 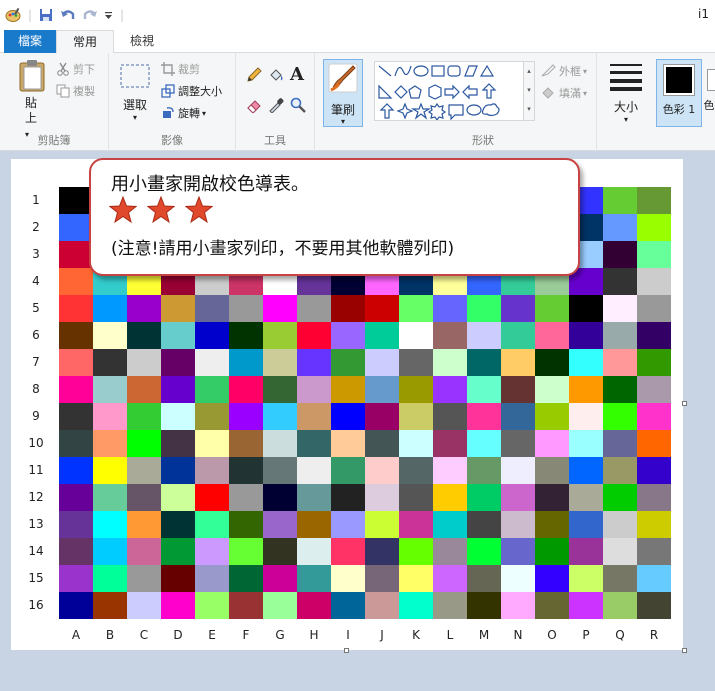 I want to click on size-button: 大小 ▾, so click(x=626, y=93).